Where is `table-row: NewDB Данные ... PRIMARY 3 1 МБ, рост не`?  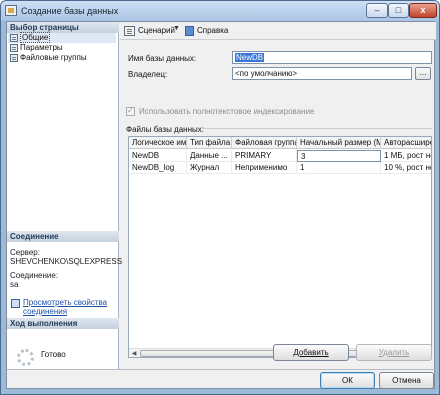
table-row: NewDB Данные ... PRIMARY 3 1 МБ, рост не is located at coordinates (280, 156).